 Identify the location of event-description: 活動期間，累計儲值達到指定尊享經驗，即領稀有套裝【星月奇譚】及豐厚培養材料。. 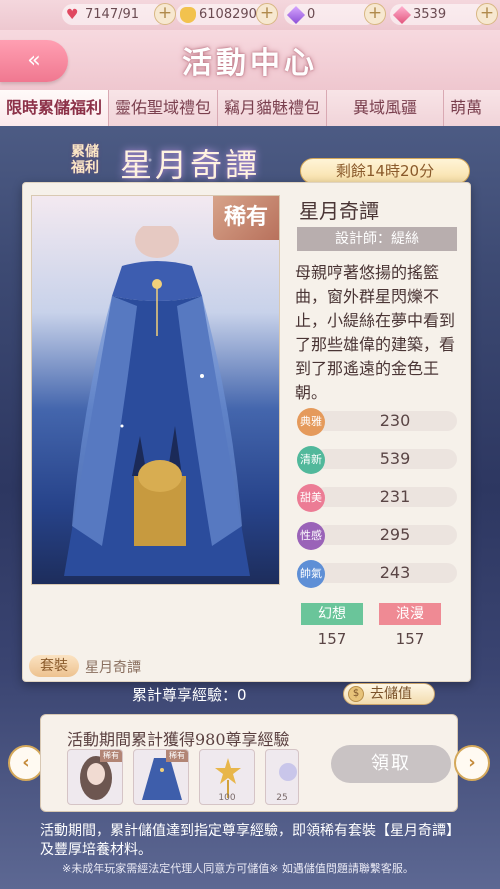
(250, 840).